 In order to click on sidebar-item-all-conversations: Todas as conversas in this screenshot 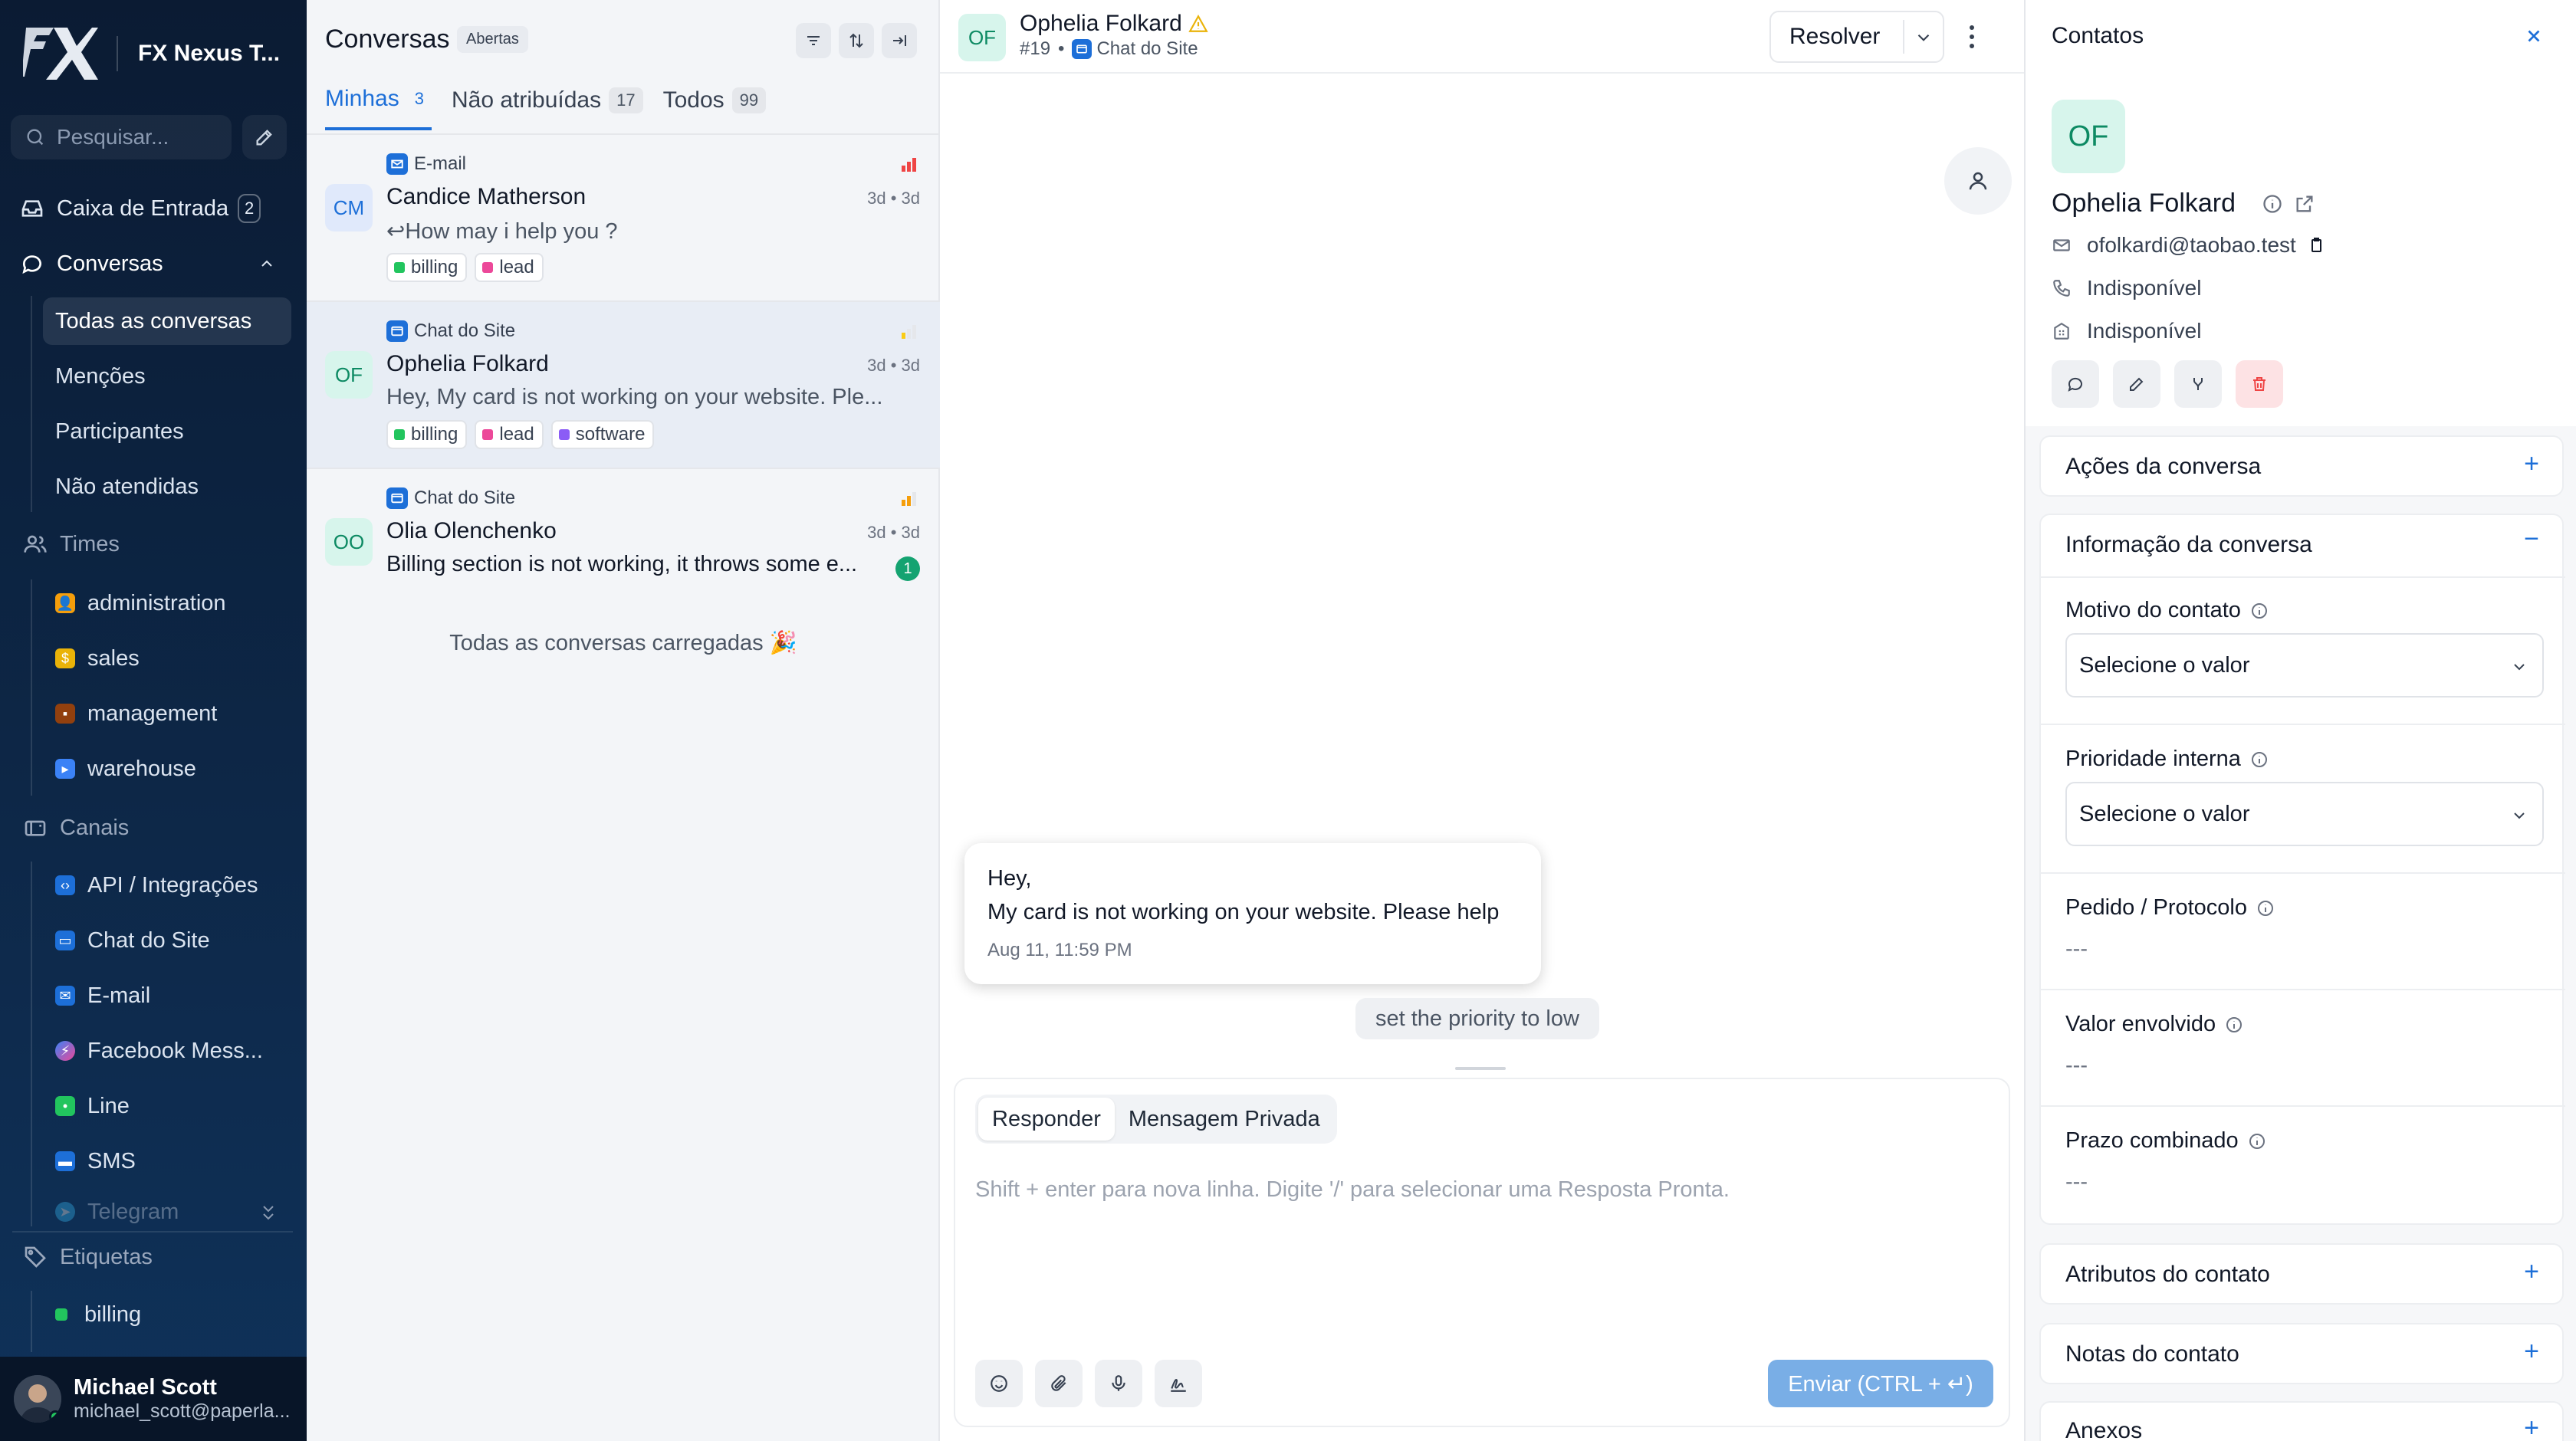, I will do `click(167, 321)`.